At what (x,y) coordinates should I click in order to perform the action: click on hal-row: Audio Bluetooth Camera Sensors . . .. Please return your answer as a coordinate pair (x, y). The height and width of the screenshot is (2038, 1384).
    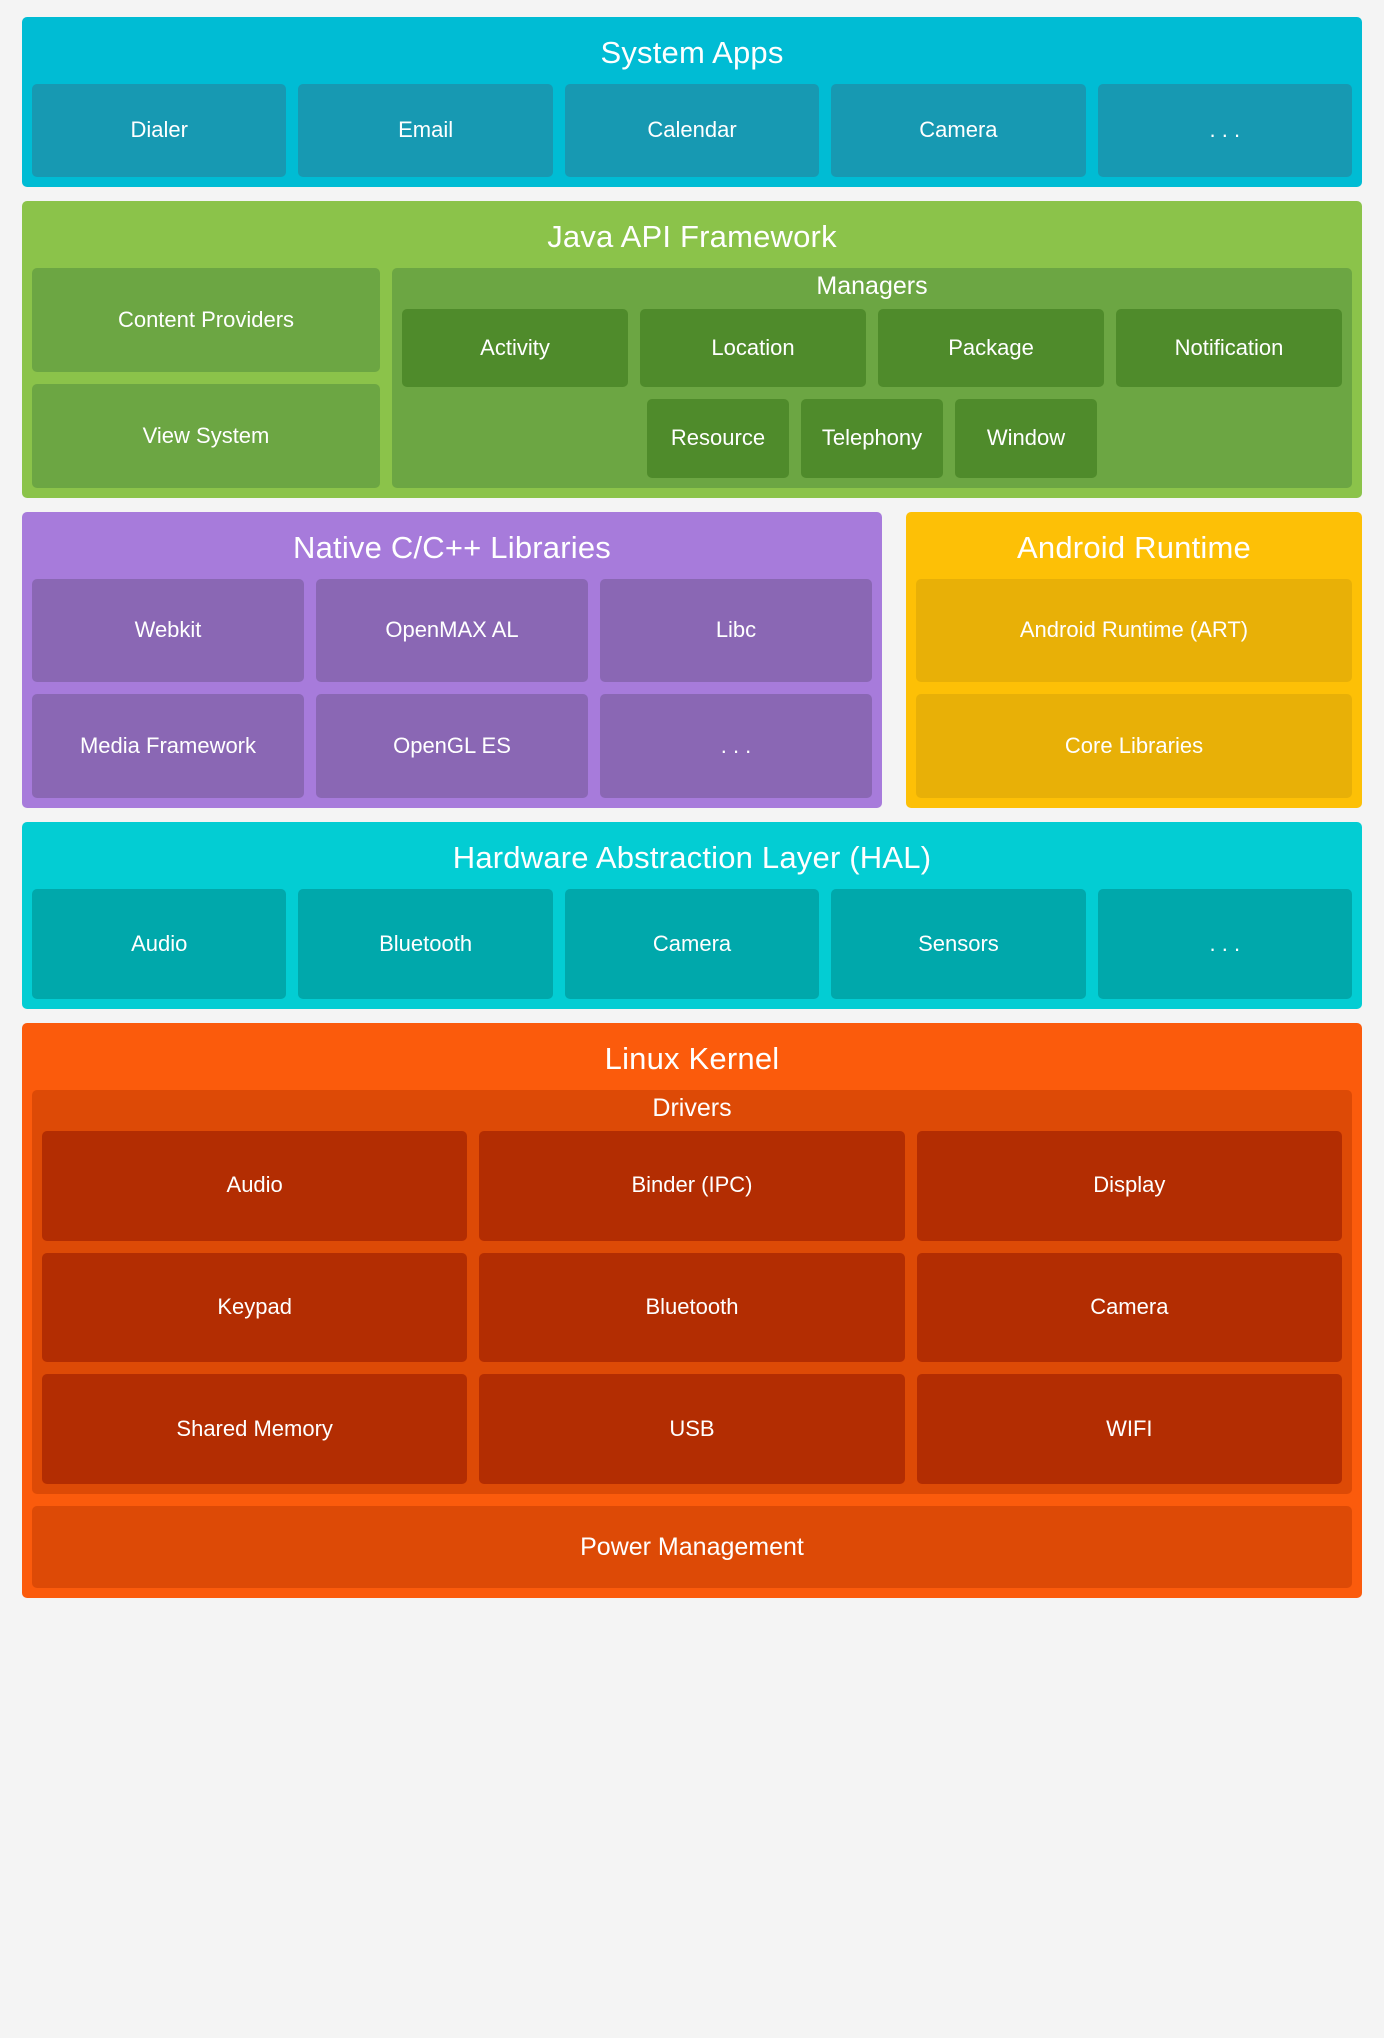
    Looking at the image, I should click on (692, 943).